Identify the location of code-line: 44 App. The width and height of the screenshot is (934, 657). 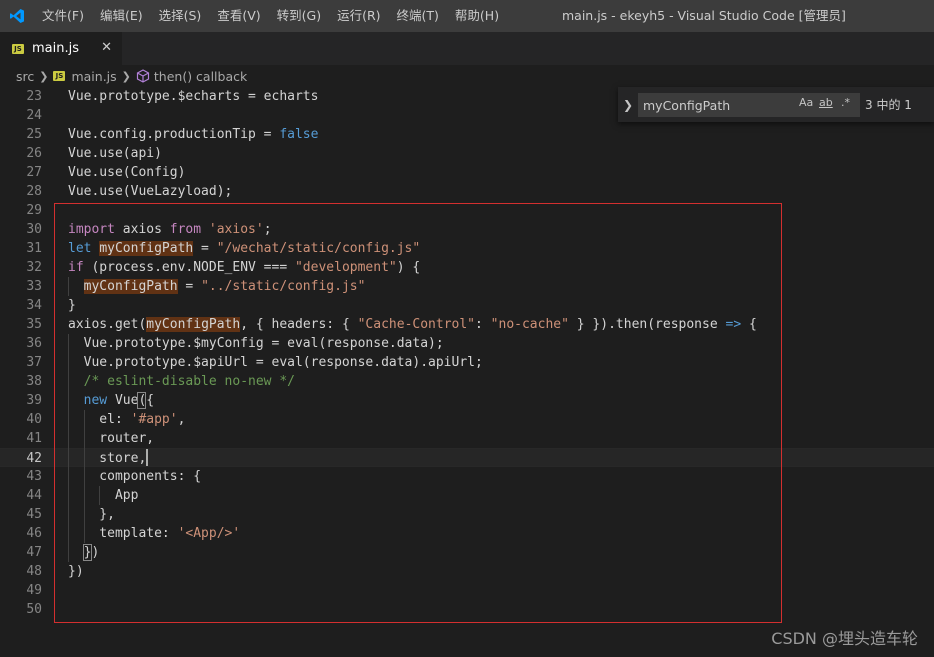
(467, 495).